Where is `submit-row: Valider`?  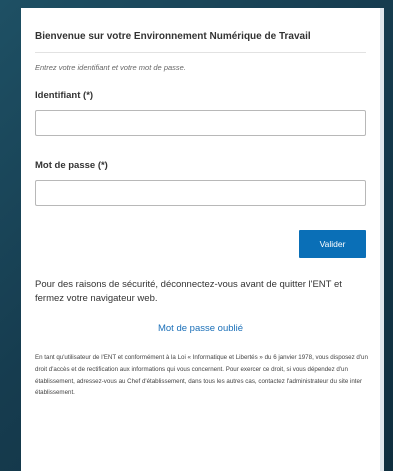 submit-row: Valider is located at coordinates (200, 244).